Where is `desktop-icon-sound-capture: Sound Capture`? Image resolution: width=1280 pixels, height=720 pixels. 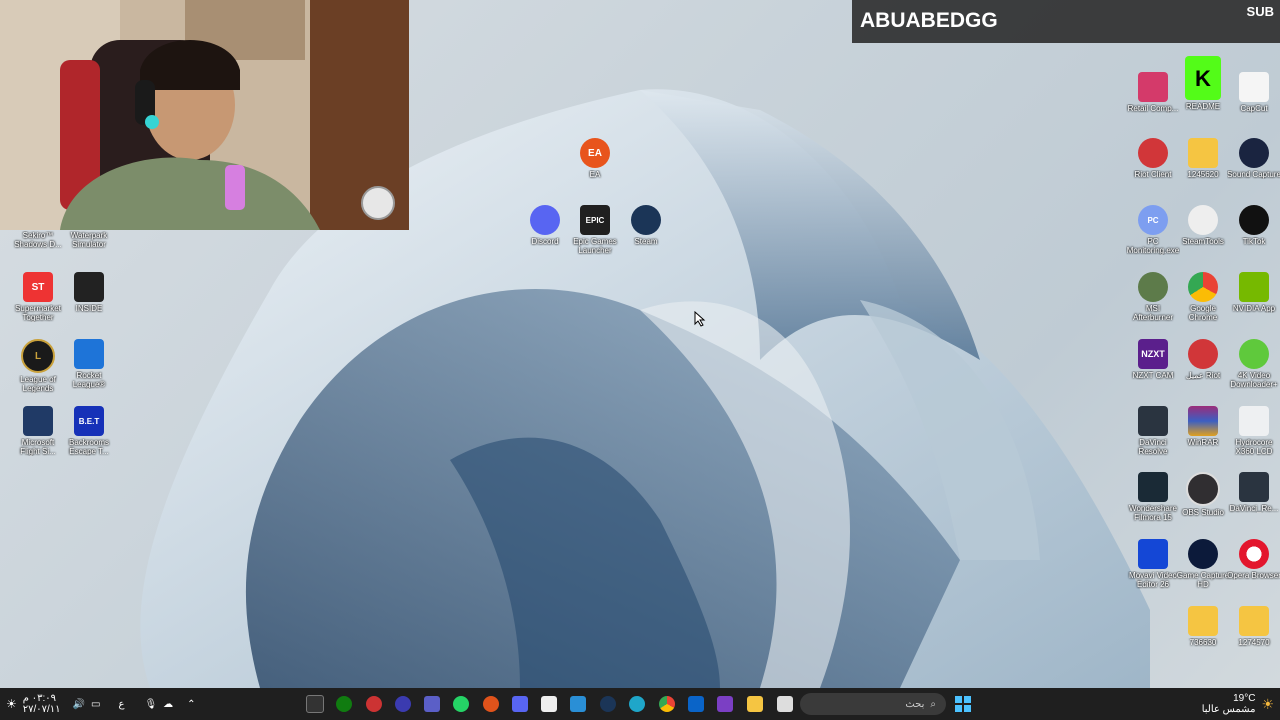 desktop-icon-sound-capture: Sound Capture is located at coordinates (1253, 158).